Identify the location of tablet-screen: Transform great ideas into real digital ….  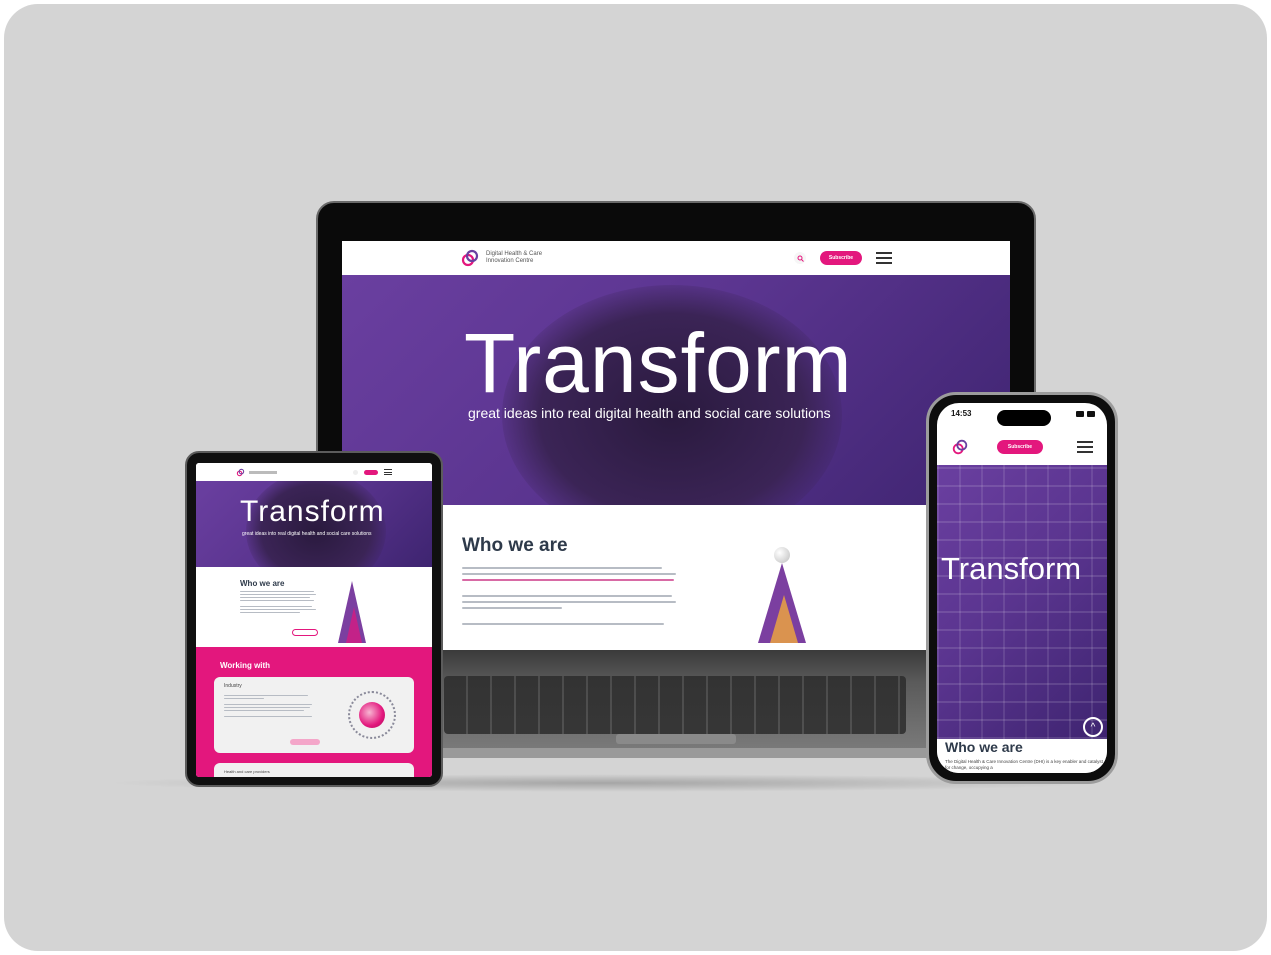
(314, 620).